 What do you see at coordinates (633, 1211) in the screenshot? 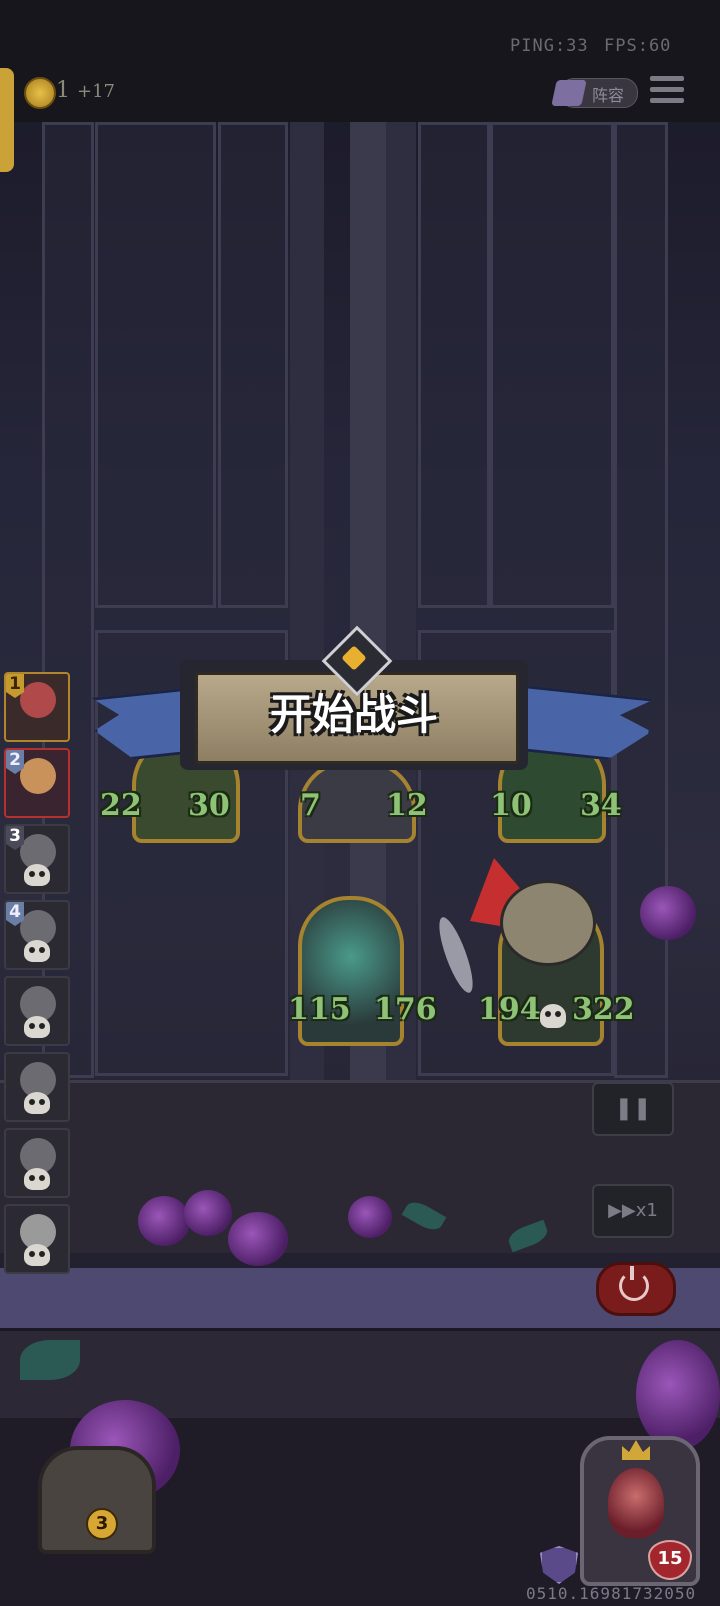
I see `speed-button: ▶▶x1` at bounding box center [633, 1211].